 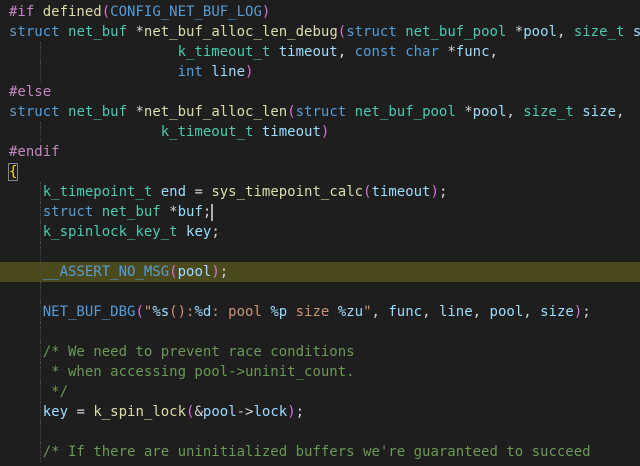 I want to click on code-line: k_timeout_t timeout, const char *func,, so click(x=320, y=52).